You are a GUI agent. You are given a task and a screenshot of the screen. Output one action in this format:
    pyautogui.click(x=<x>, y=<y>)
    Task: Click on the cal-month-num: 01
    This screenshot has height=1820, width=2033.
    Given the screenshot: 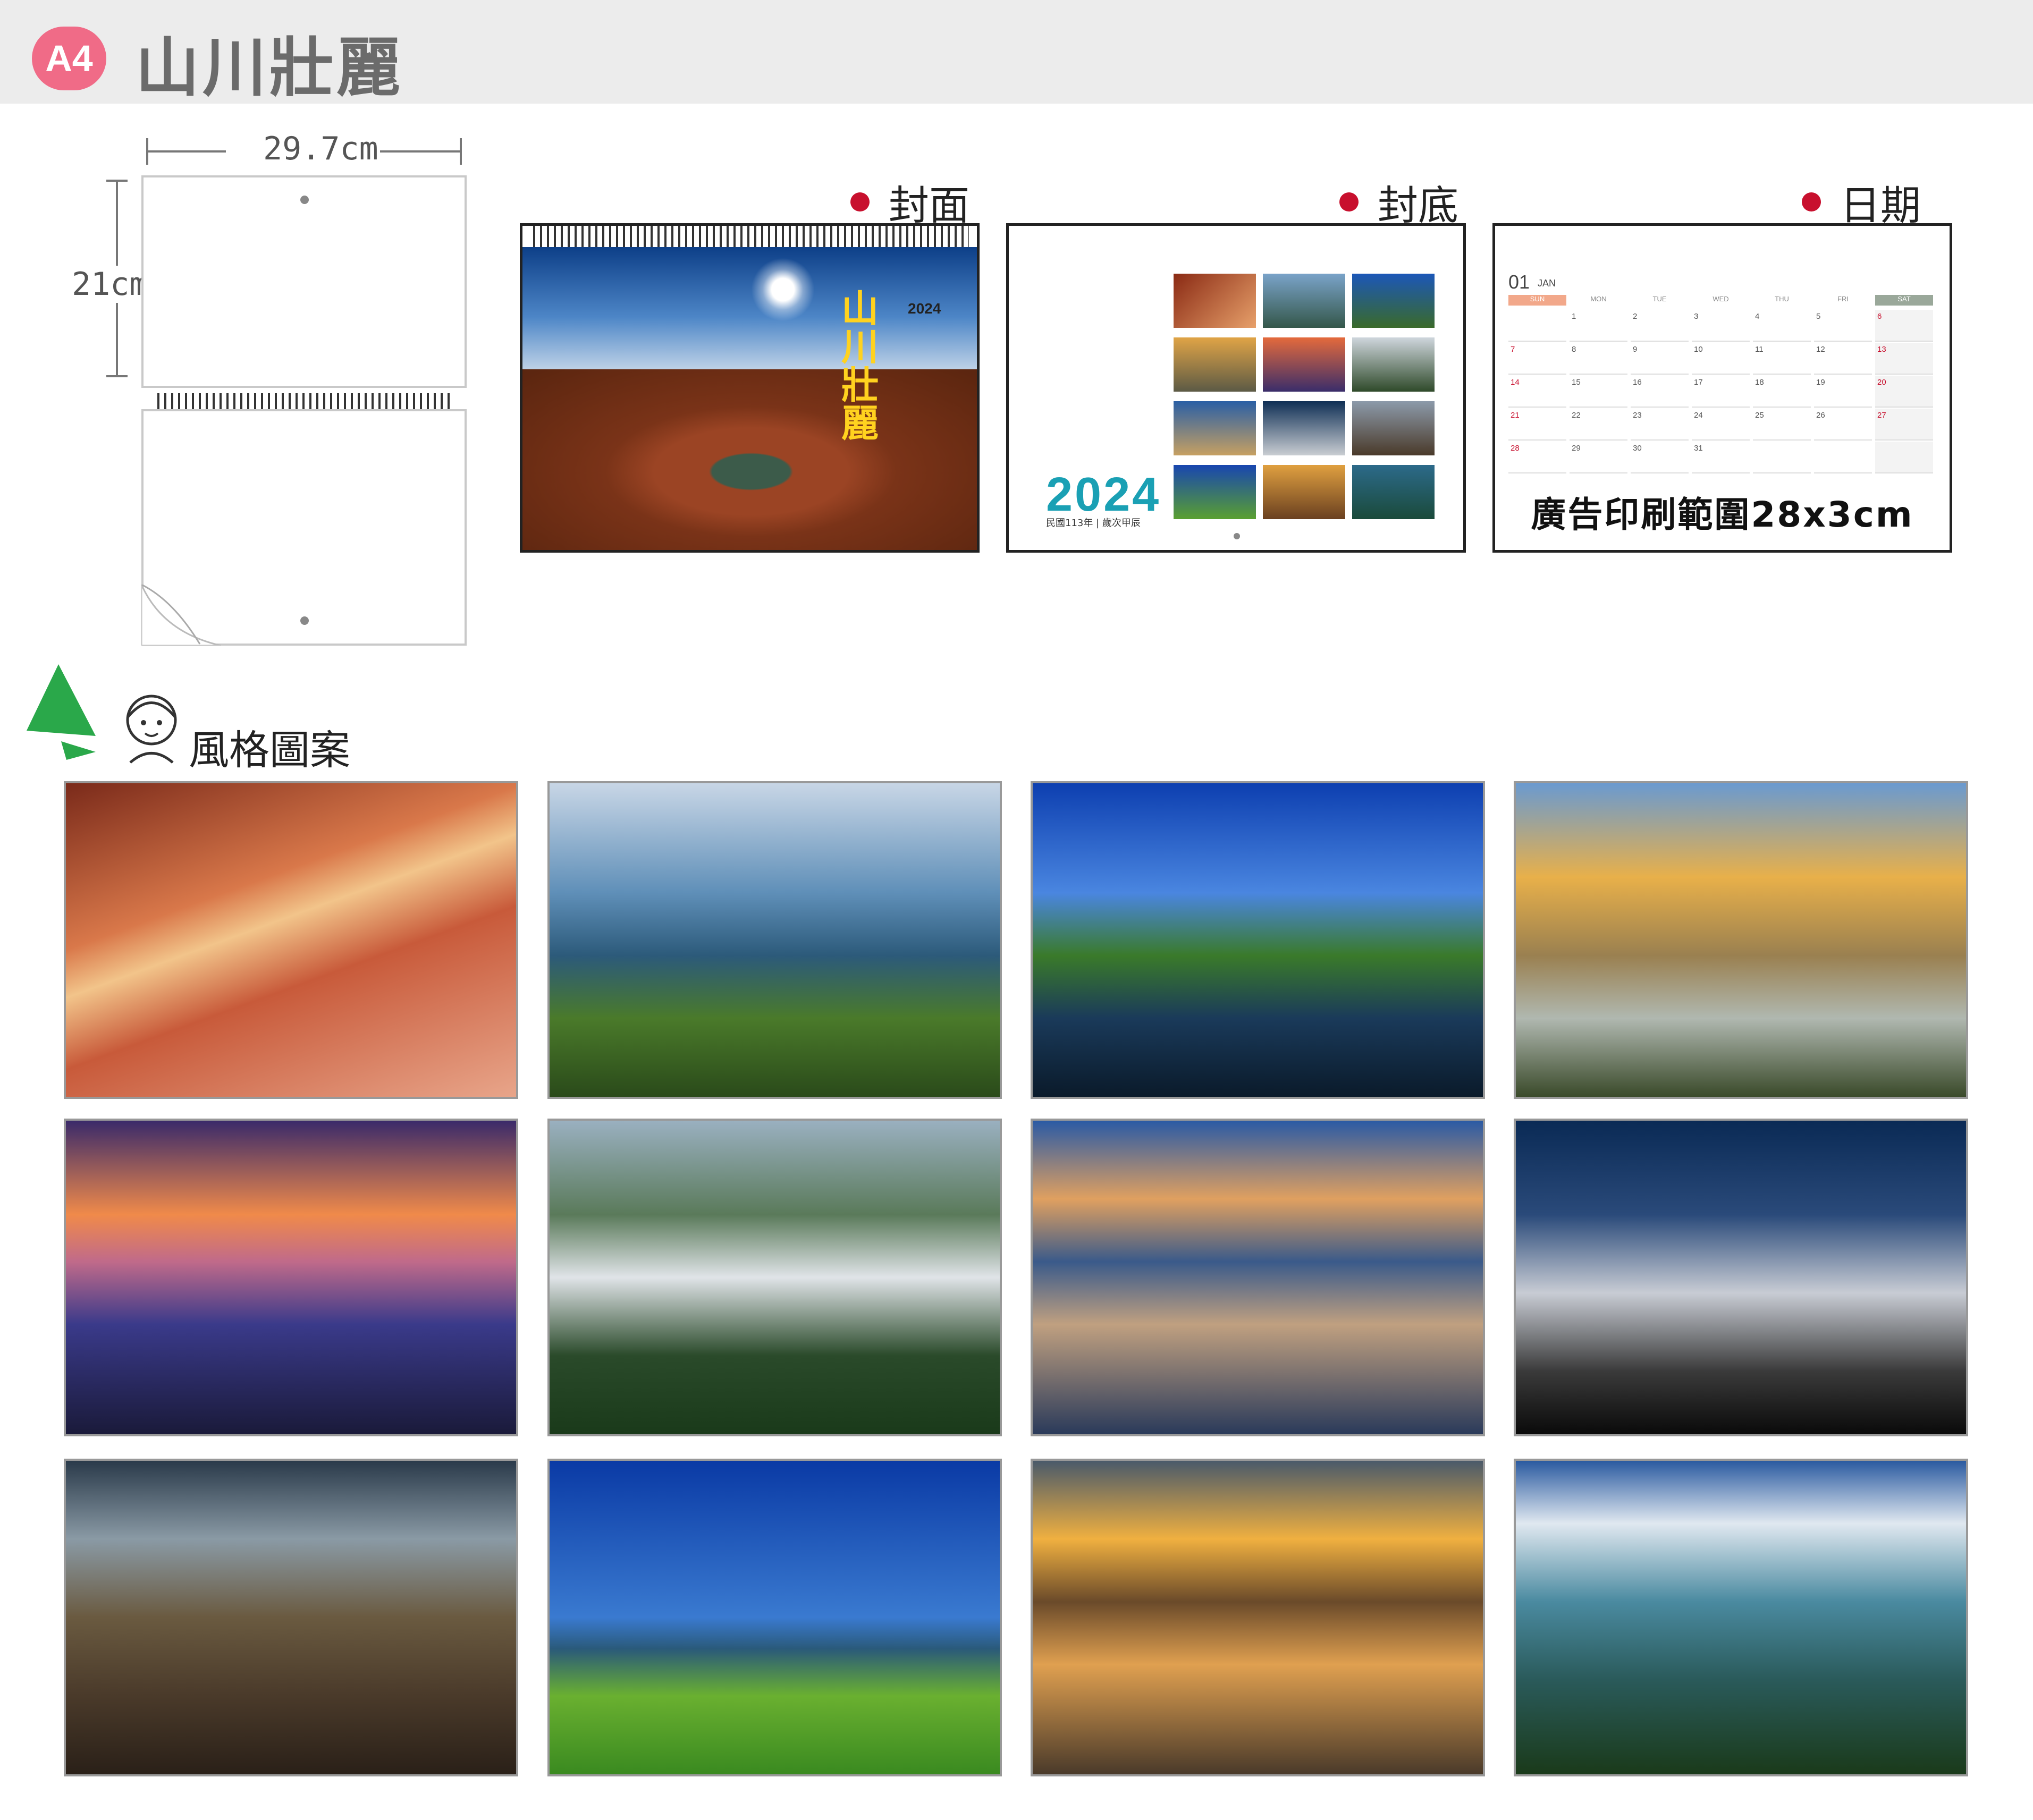 What is the action you would take?
    pyautogui.click(x=1519, y=282)
    